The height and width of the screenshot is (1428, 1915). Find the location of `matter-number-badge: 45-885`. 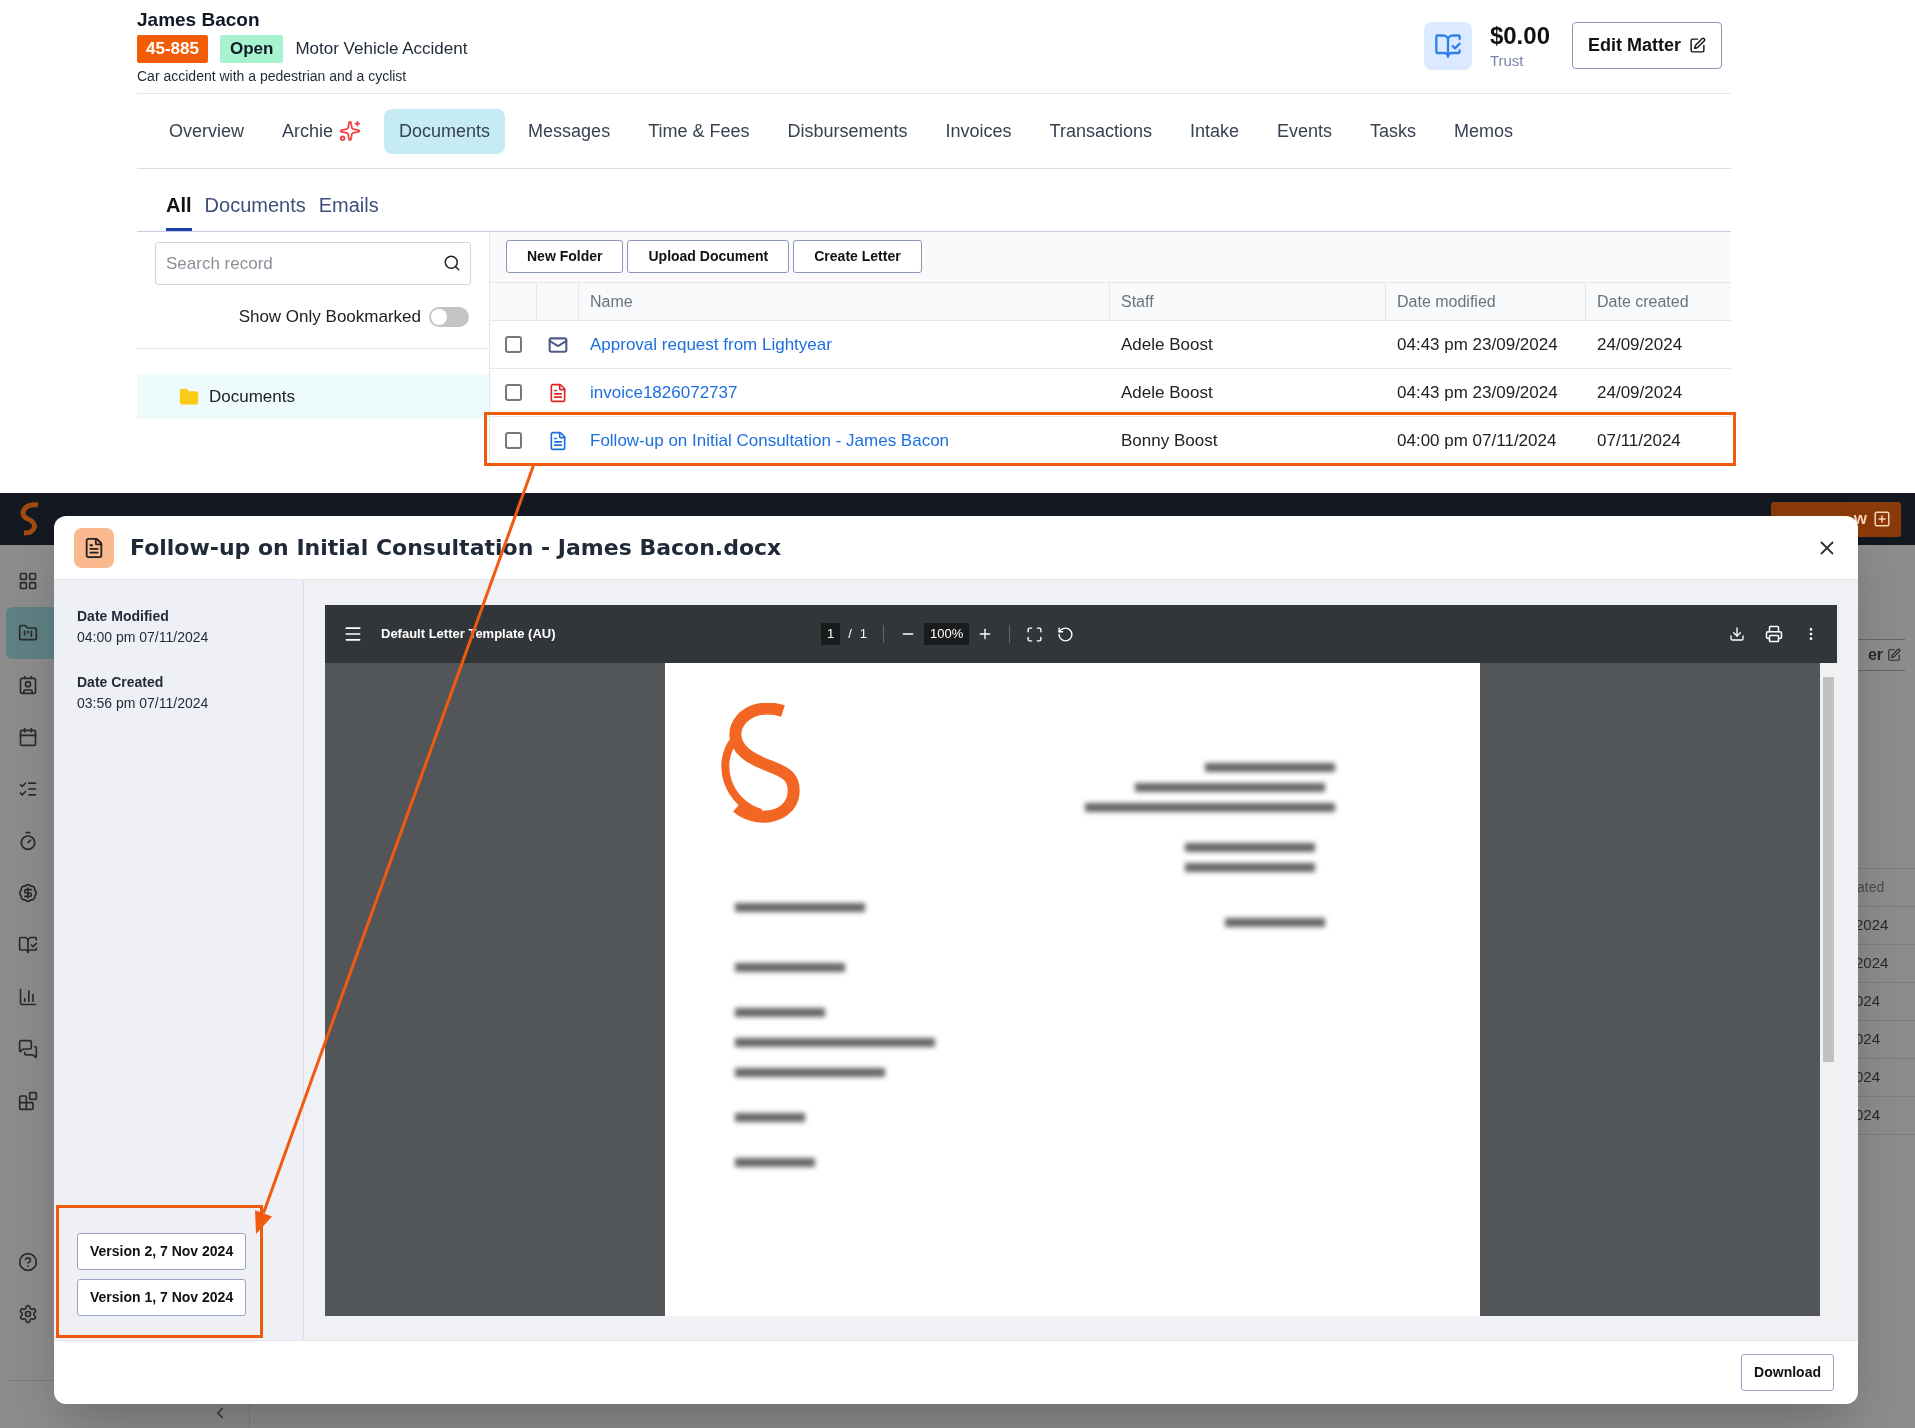

matter-number-badge: 45-885 is located at coordinates (172, 49).